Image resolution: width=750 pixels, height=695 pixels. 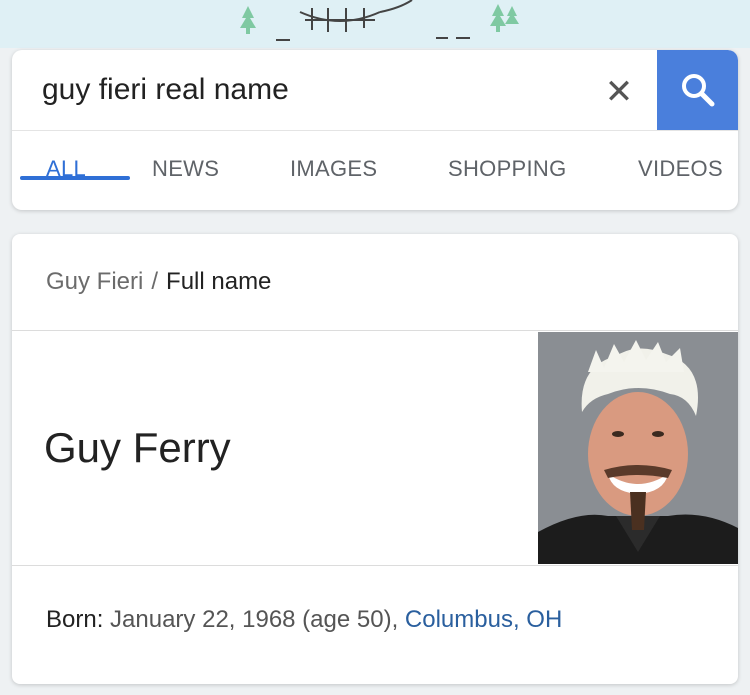 I want to click on search-bar: ✕, so click(x=375, y=90).